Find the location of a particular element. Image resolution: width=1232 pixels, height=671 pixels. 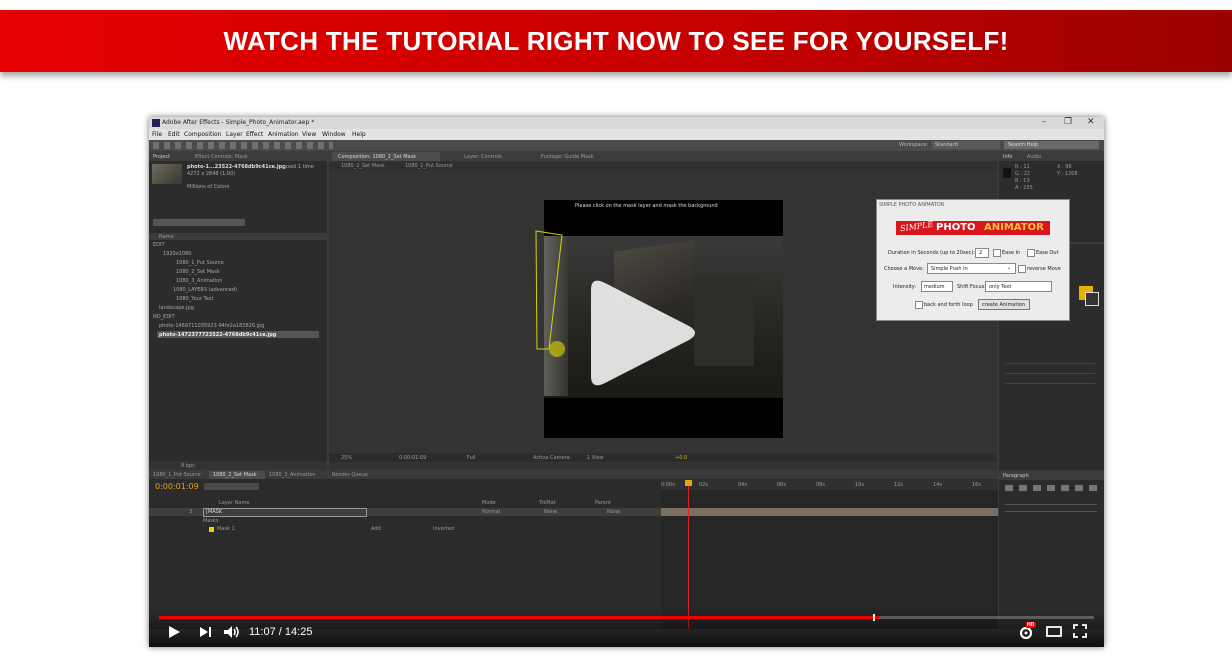

tab-info: Info is located at coordinates (1007, 157).